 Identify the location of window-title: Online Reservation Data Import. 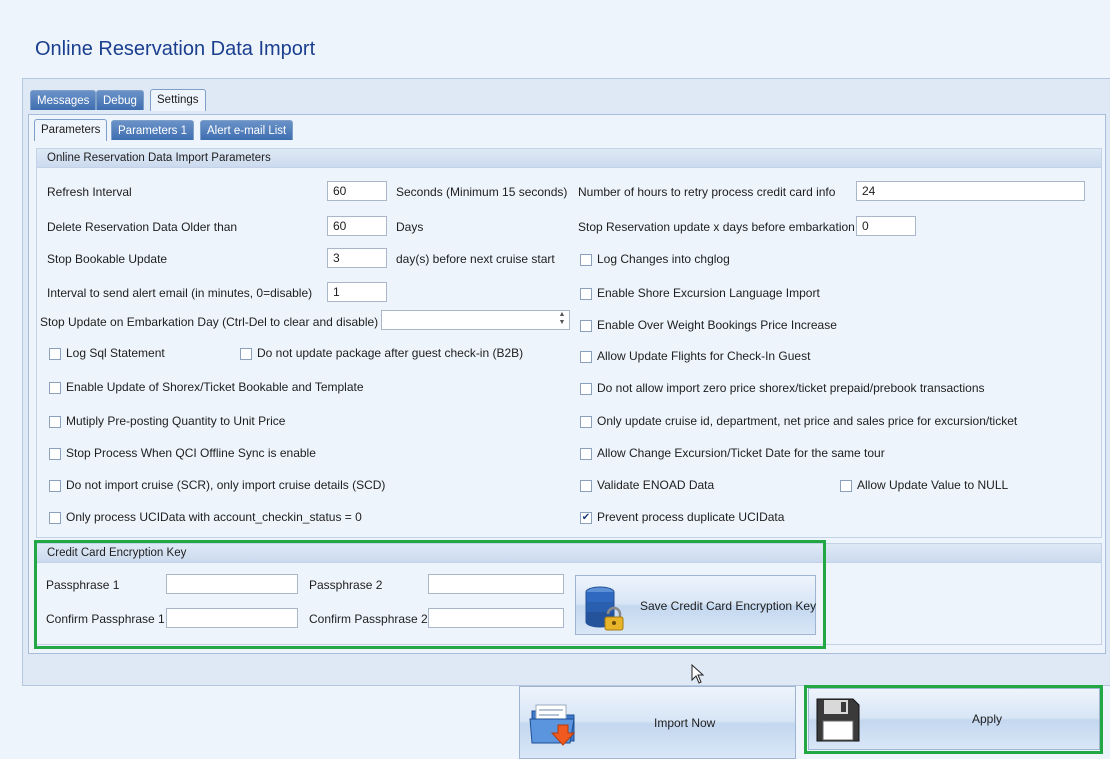
(175, 49).